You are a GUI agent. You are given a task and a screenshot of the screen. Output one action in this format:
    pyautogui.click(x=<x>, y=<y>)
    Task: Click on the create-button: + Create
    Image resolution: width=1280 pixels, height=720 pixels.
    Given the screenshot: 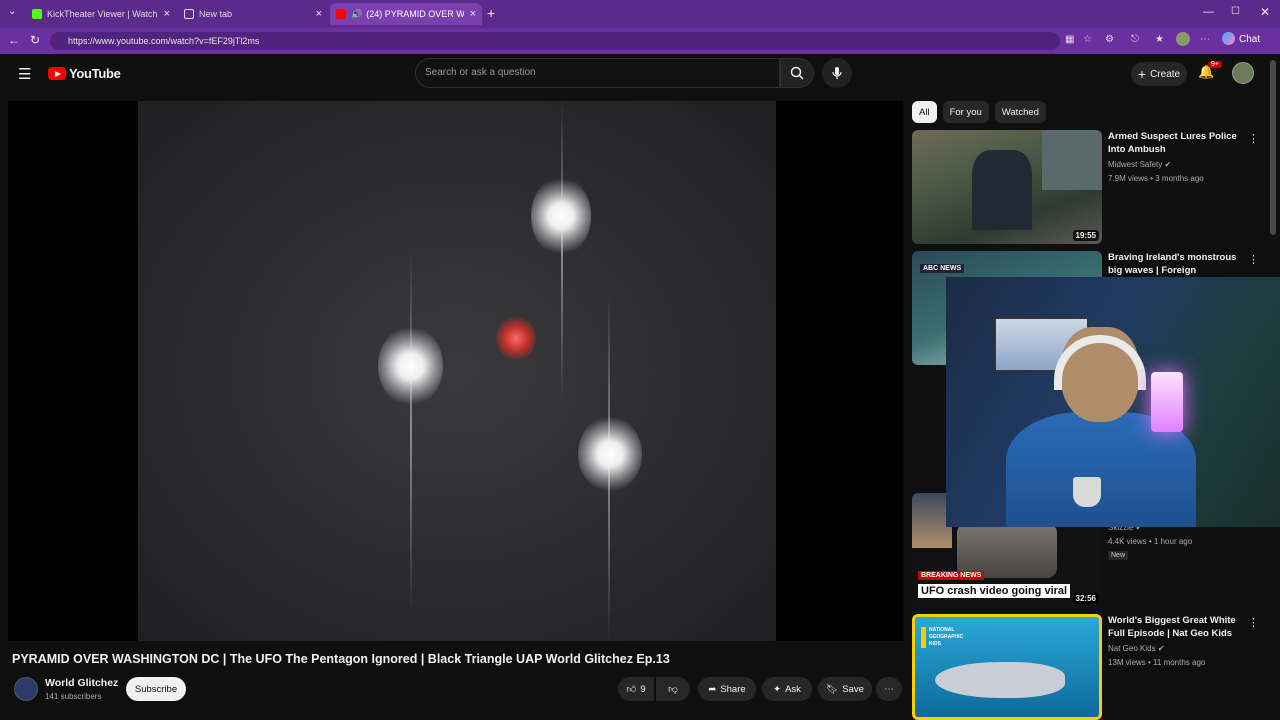 What is the action you would take?
    pyautogui.click(x=1159, y=74)
    